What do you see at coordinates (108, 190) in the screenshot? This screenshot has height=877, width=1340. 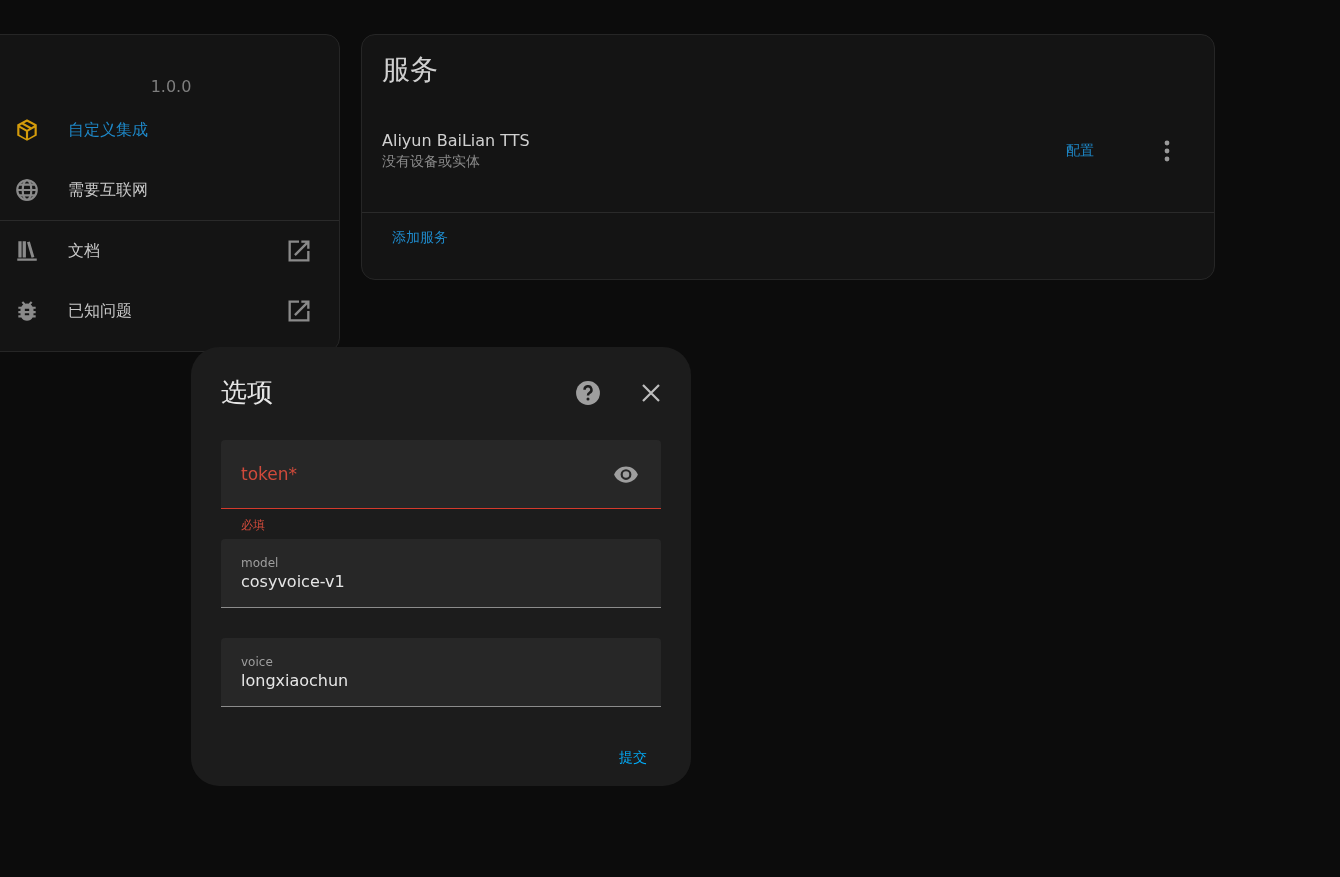 I see `item-label: 需要互联网` at bounding box center [108, 190].